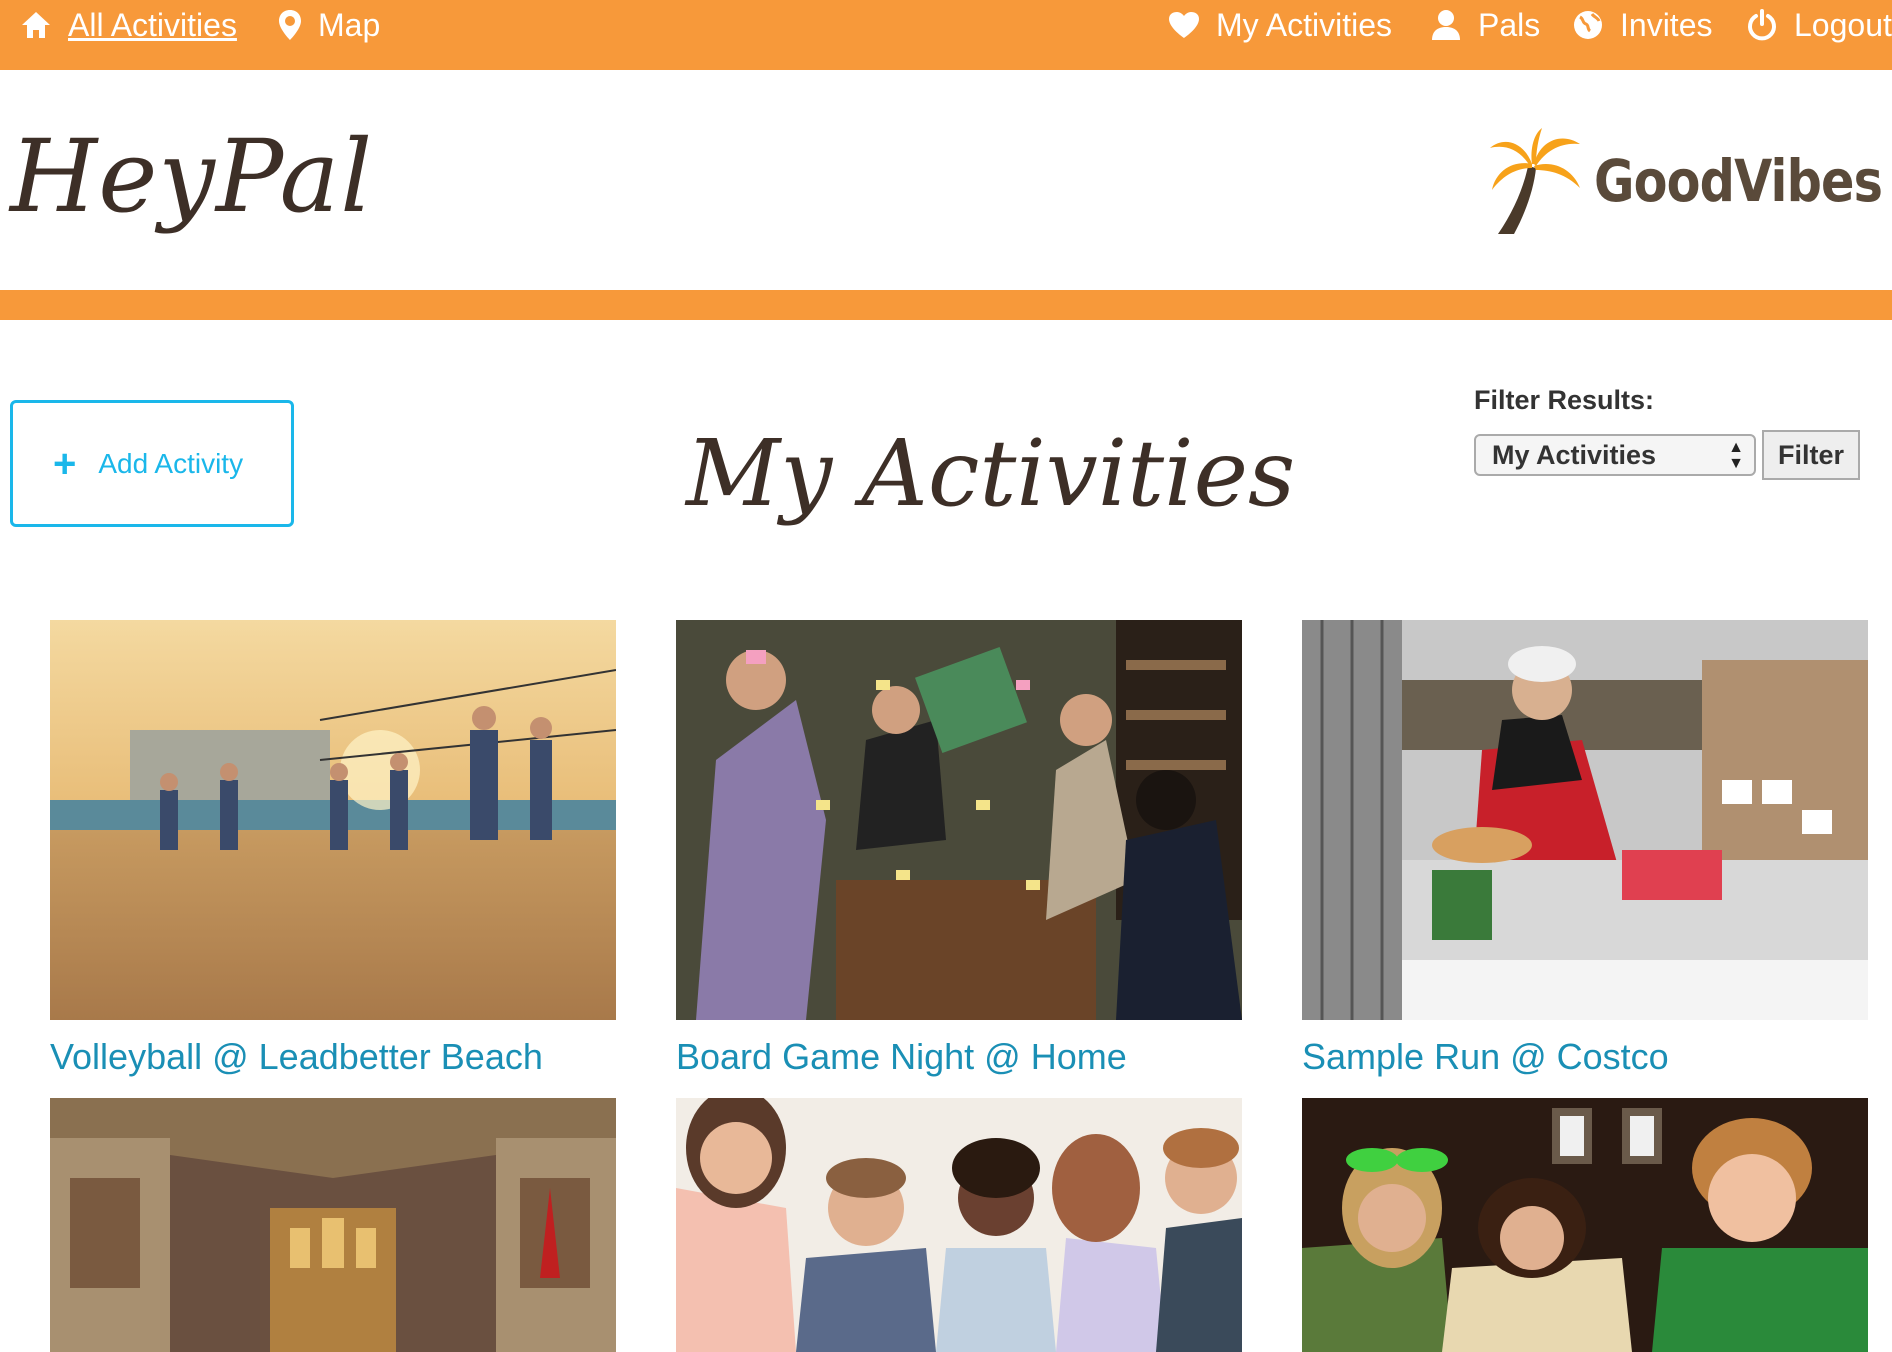  What do you see at coordinates (1811, 455) in the screenshot?
I see `filter-button: Filter` at bounding box center [1811, 455].